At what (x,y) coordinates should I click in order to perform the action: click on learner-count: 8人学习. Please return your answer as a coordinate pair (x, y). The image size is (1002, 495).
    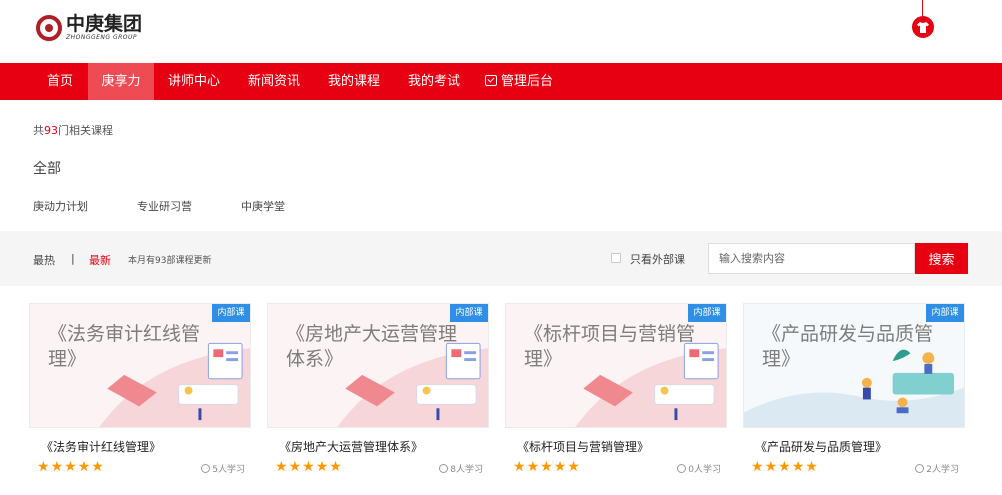
    Looking at the image, I should click on (461, 468).